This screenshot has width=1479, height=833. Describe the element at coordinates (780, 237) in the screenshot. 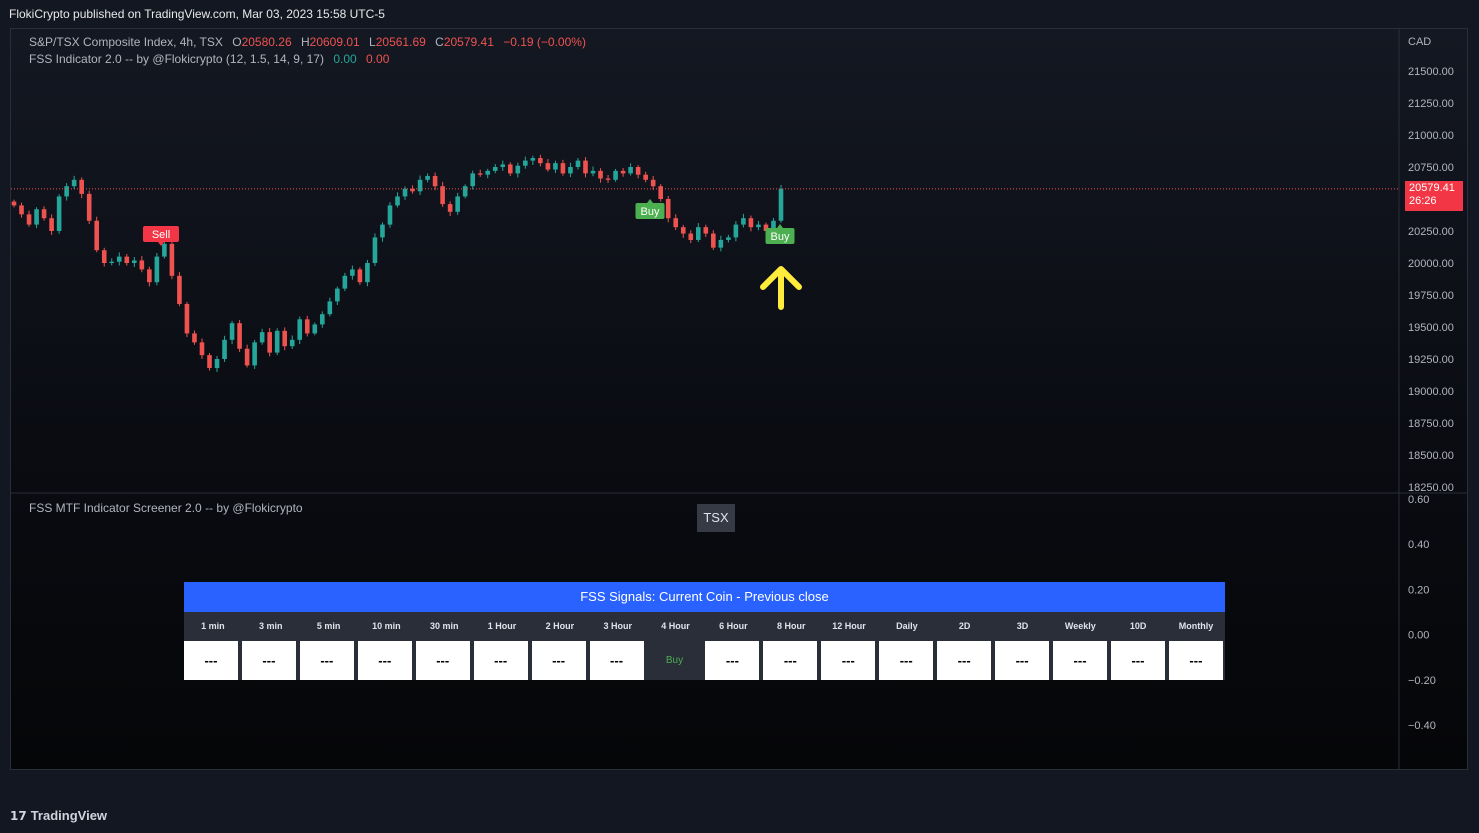

I see `svg-text: Buy` at that location.